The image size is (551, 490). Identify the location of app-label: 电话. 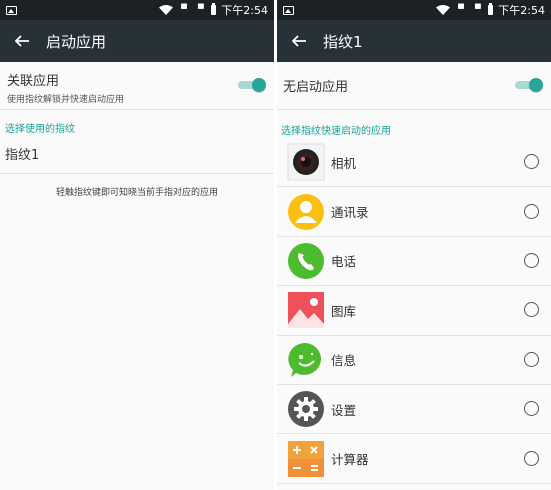
(344, 262).